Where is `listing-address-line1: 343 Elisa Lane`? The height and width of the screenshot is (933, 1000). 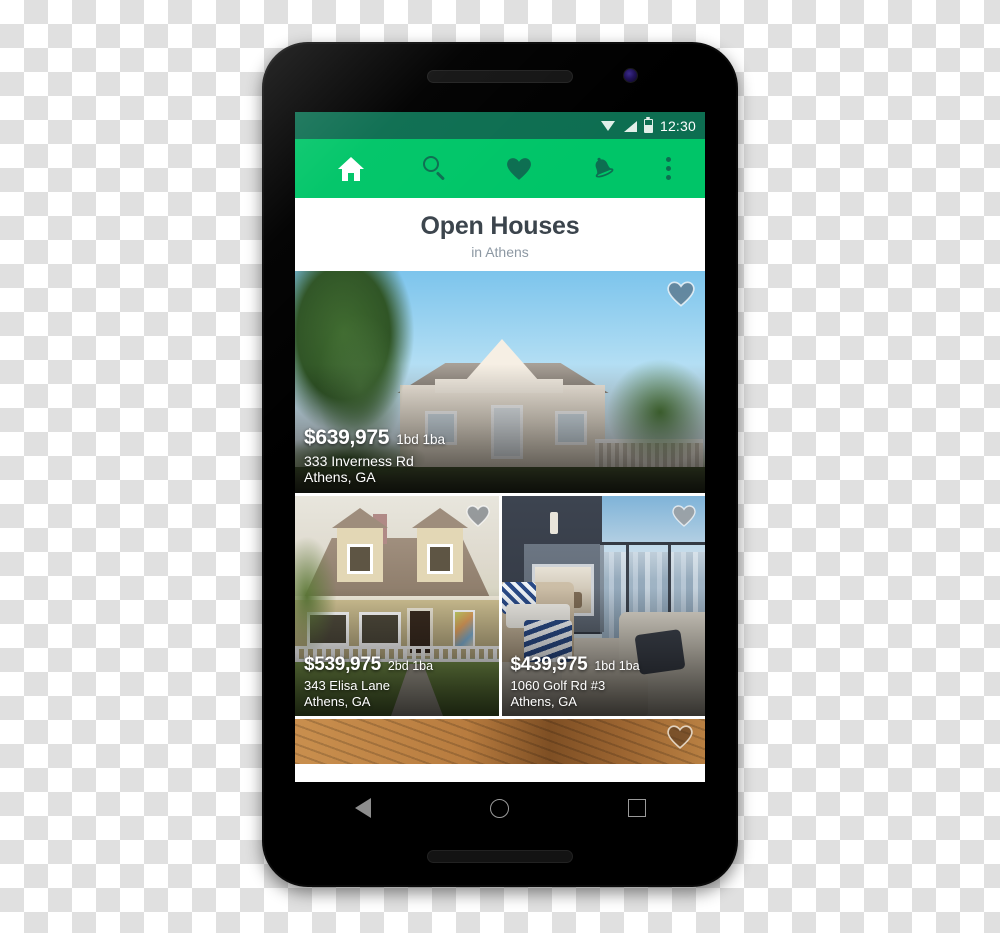
listing-address-line1: 343 Elisa Lane is located at coordinates (347, 686).